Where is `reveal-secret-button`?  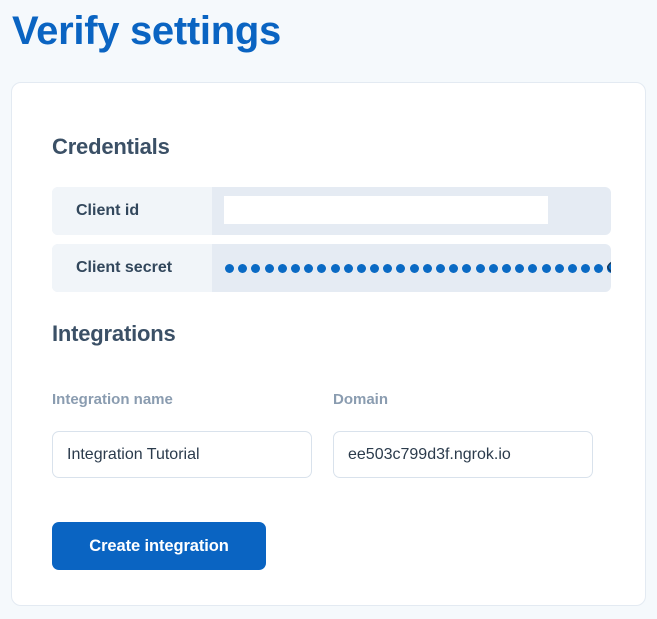 reveal-secret-button is located at coordinates (608, 268).